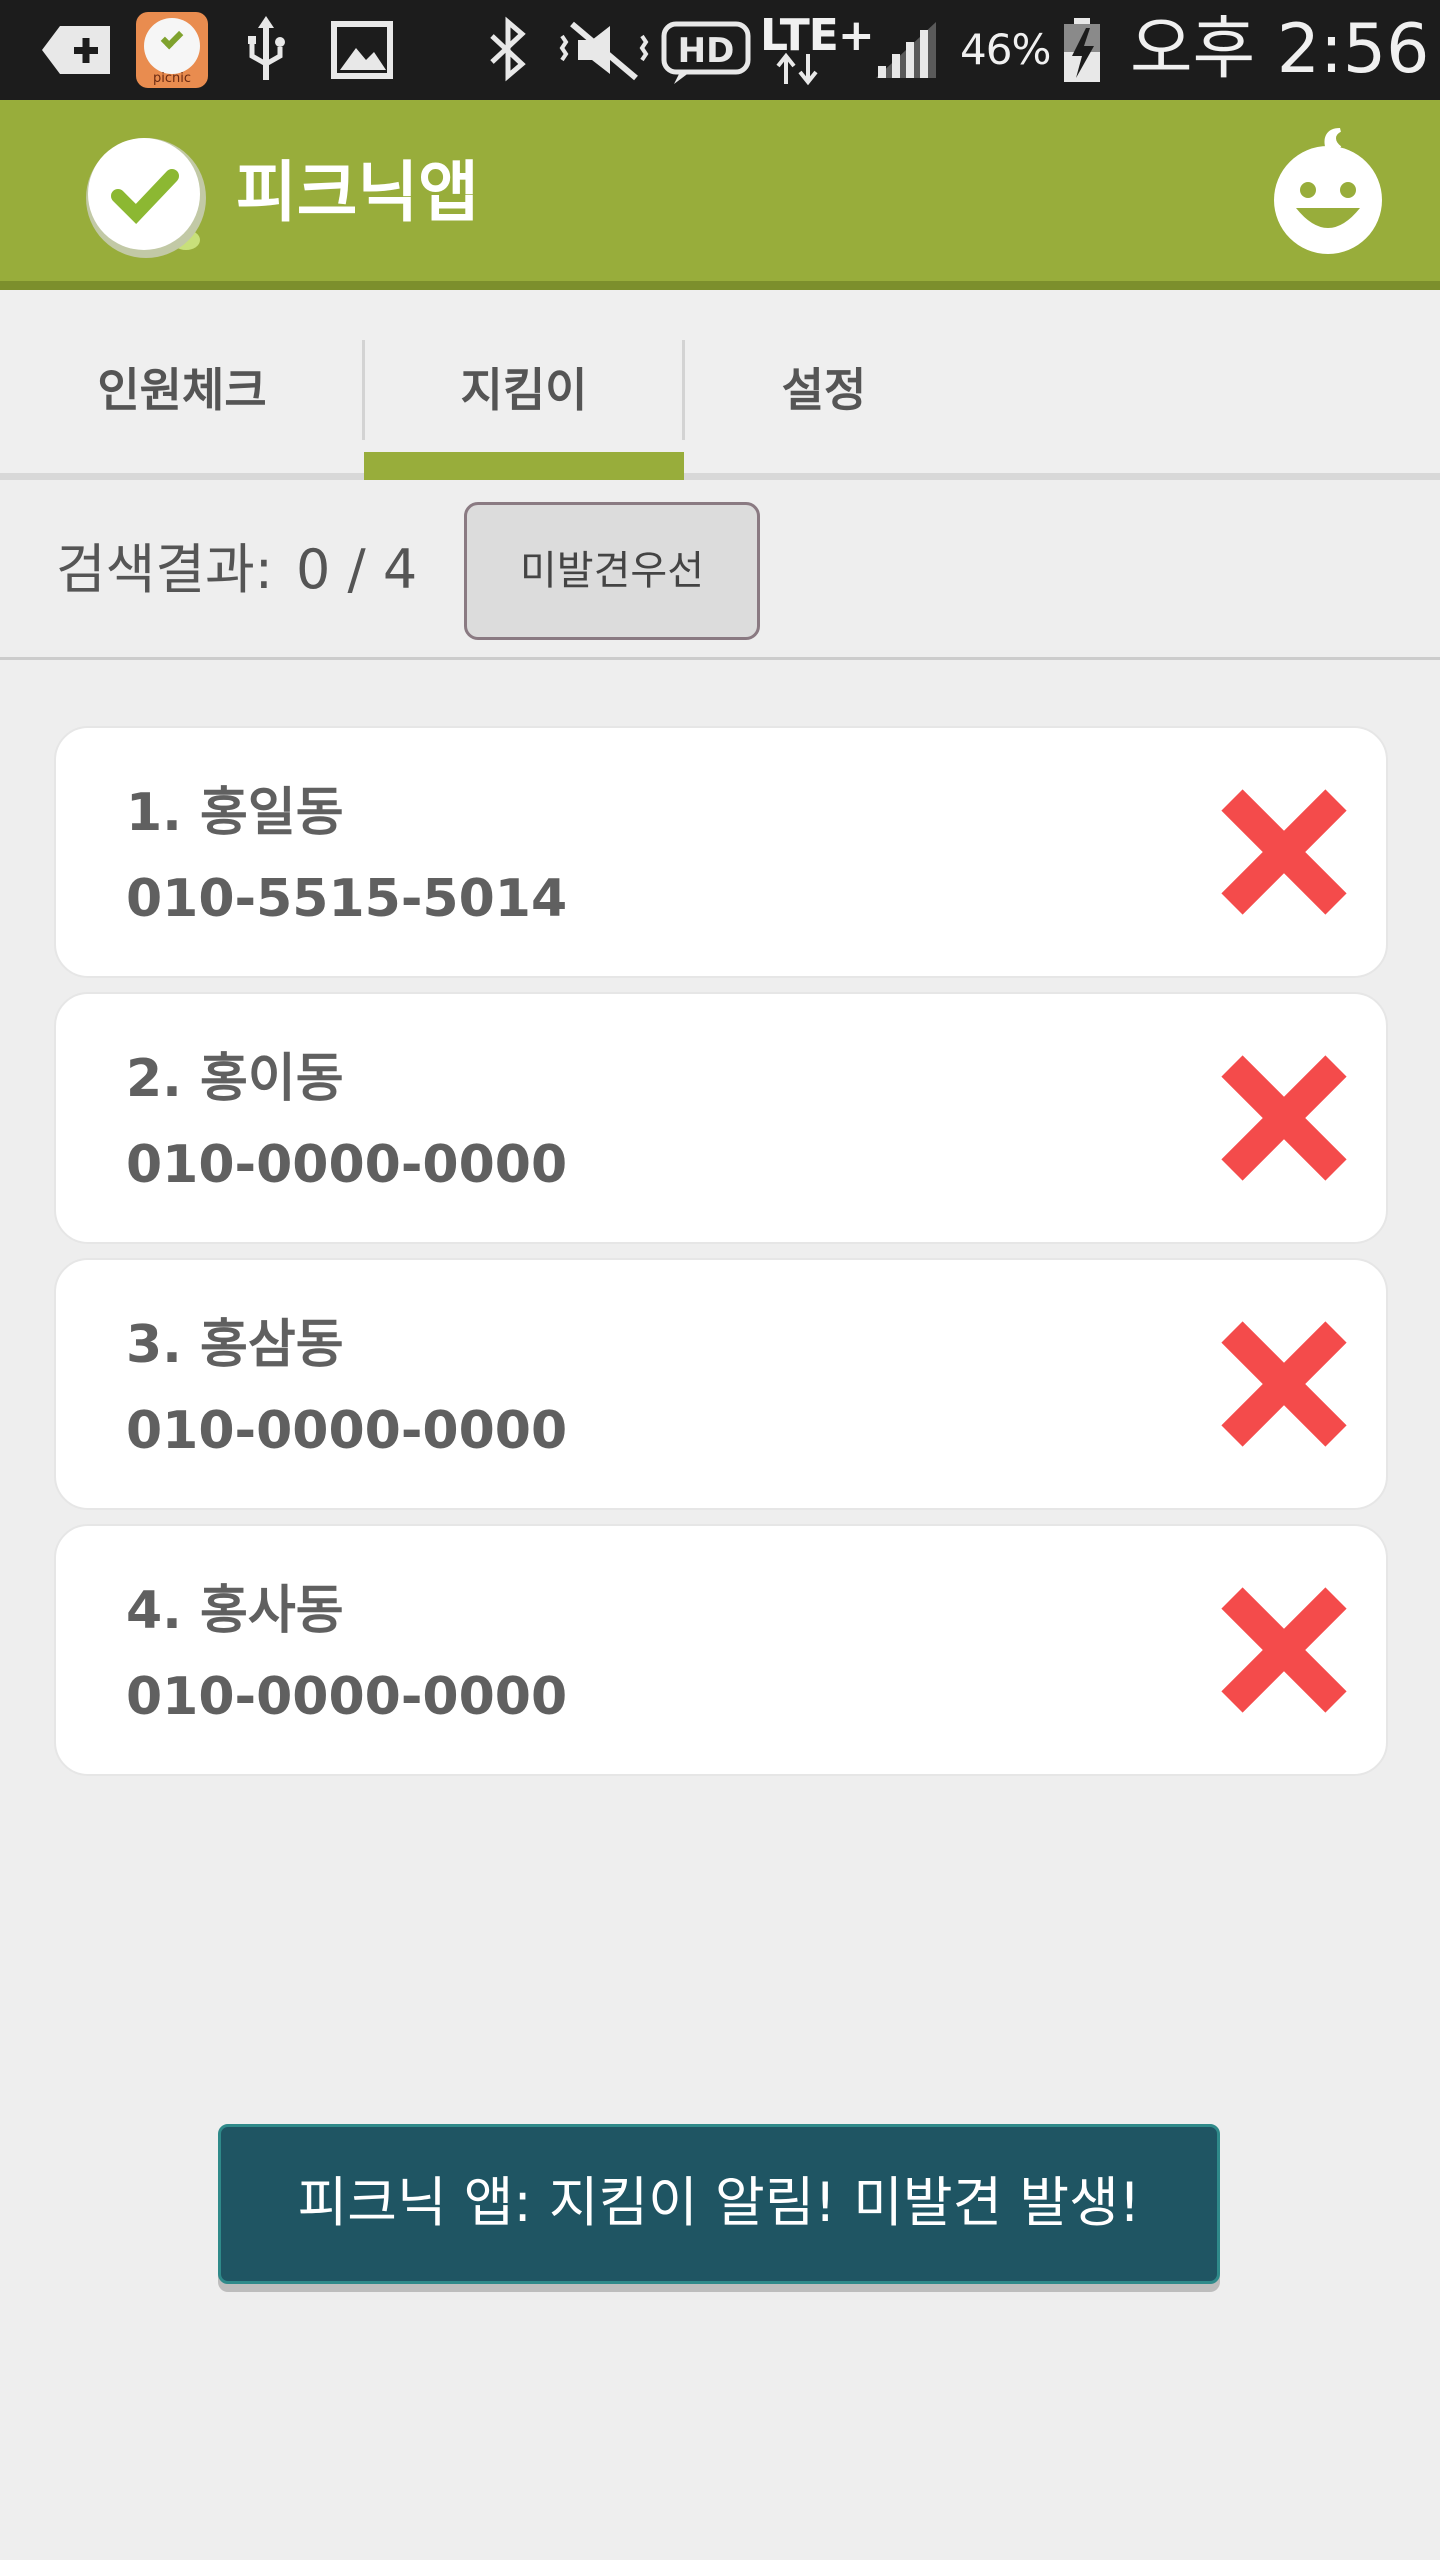 The image size is (1440, 2560). What do you see at coordinates (721, 852) in the screenshot?
I see `person-card: 1. 홍일동 010-5515-5014` at bounding box center [721, 852].